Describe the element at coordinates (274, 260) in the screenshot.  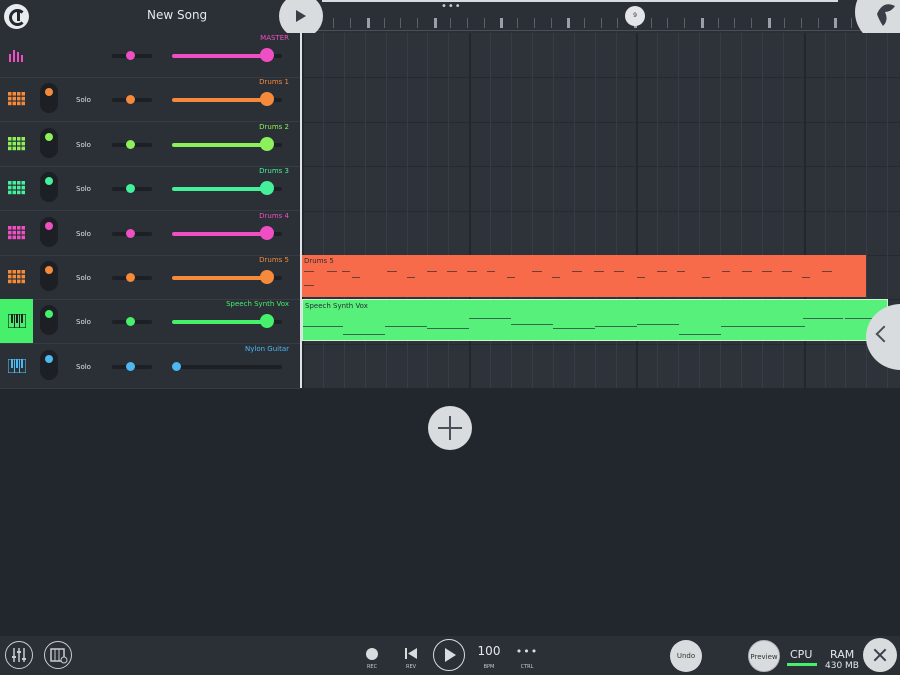
I see `track-name: Drums 5` at that location.